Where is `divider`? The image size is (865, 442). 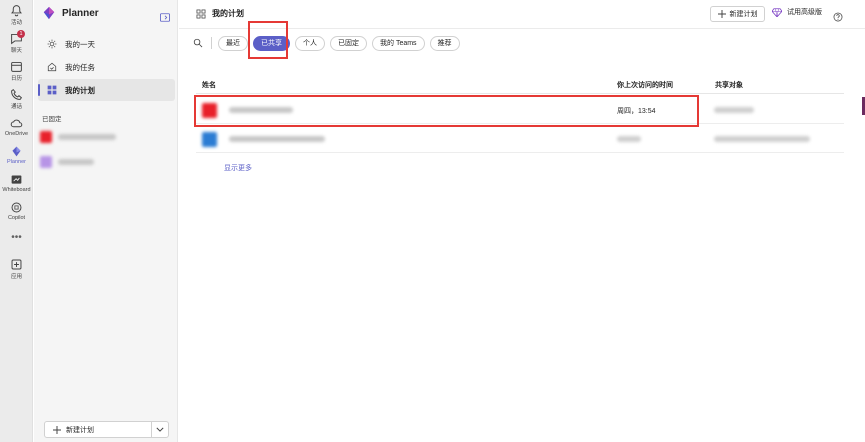
divider is located at coordinates (211, 43).